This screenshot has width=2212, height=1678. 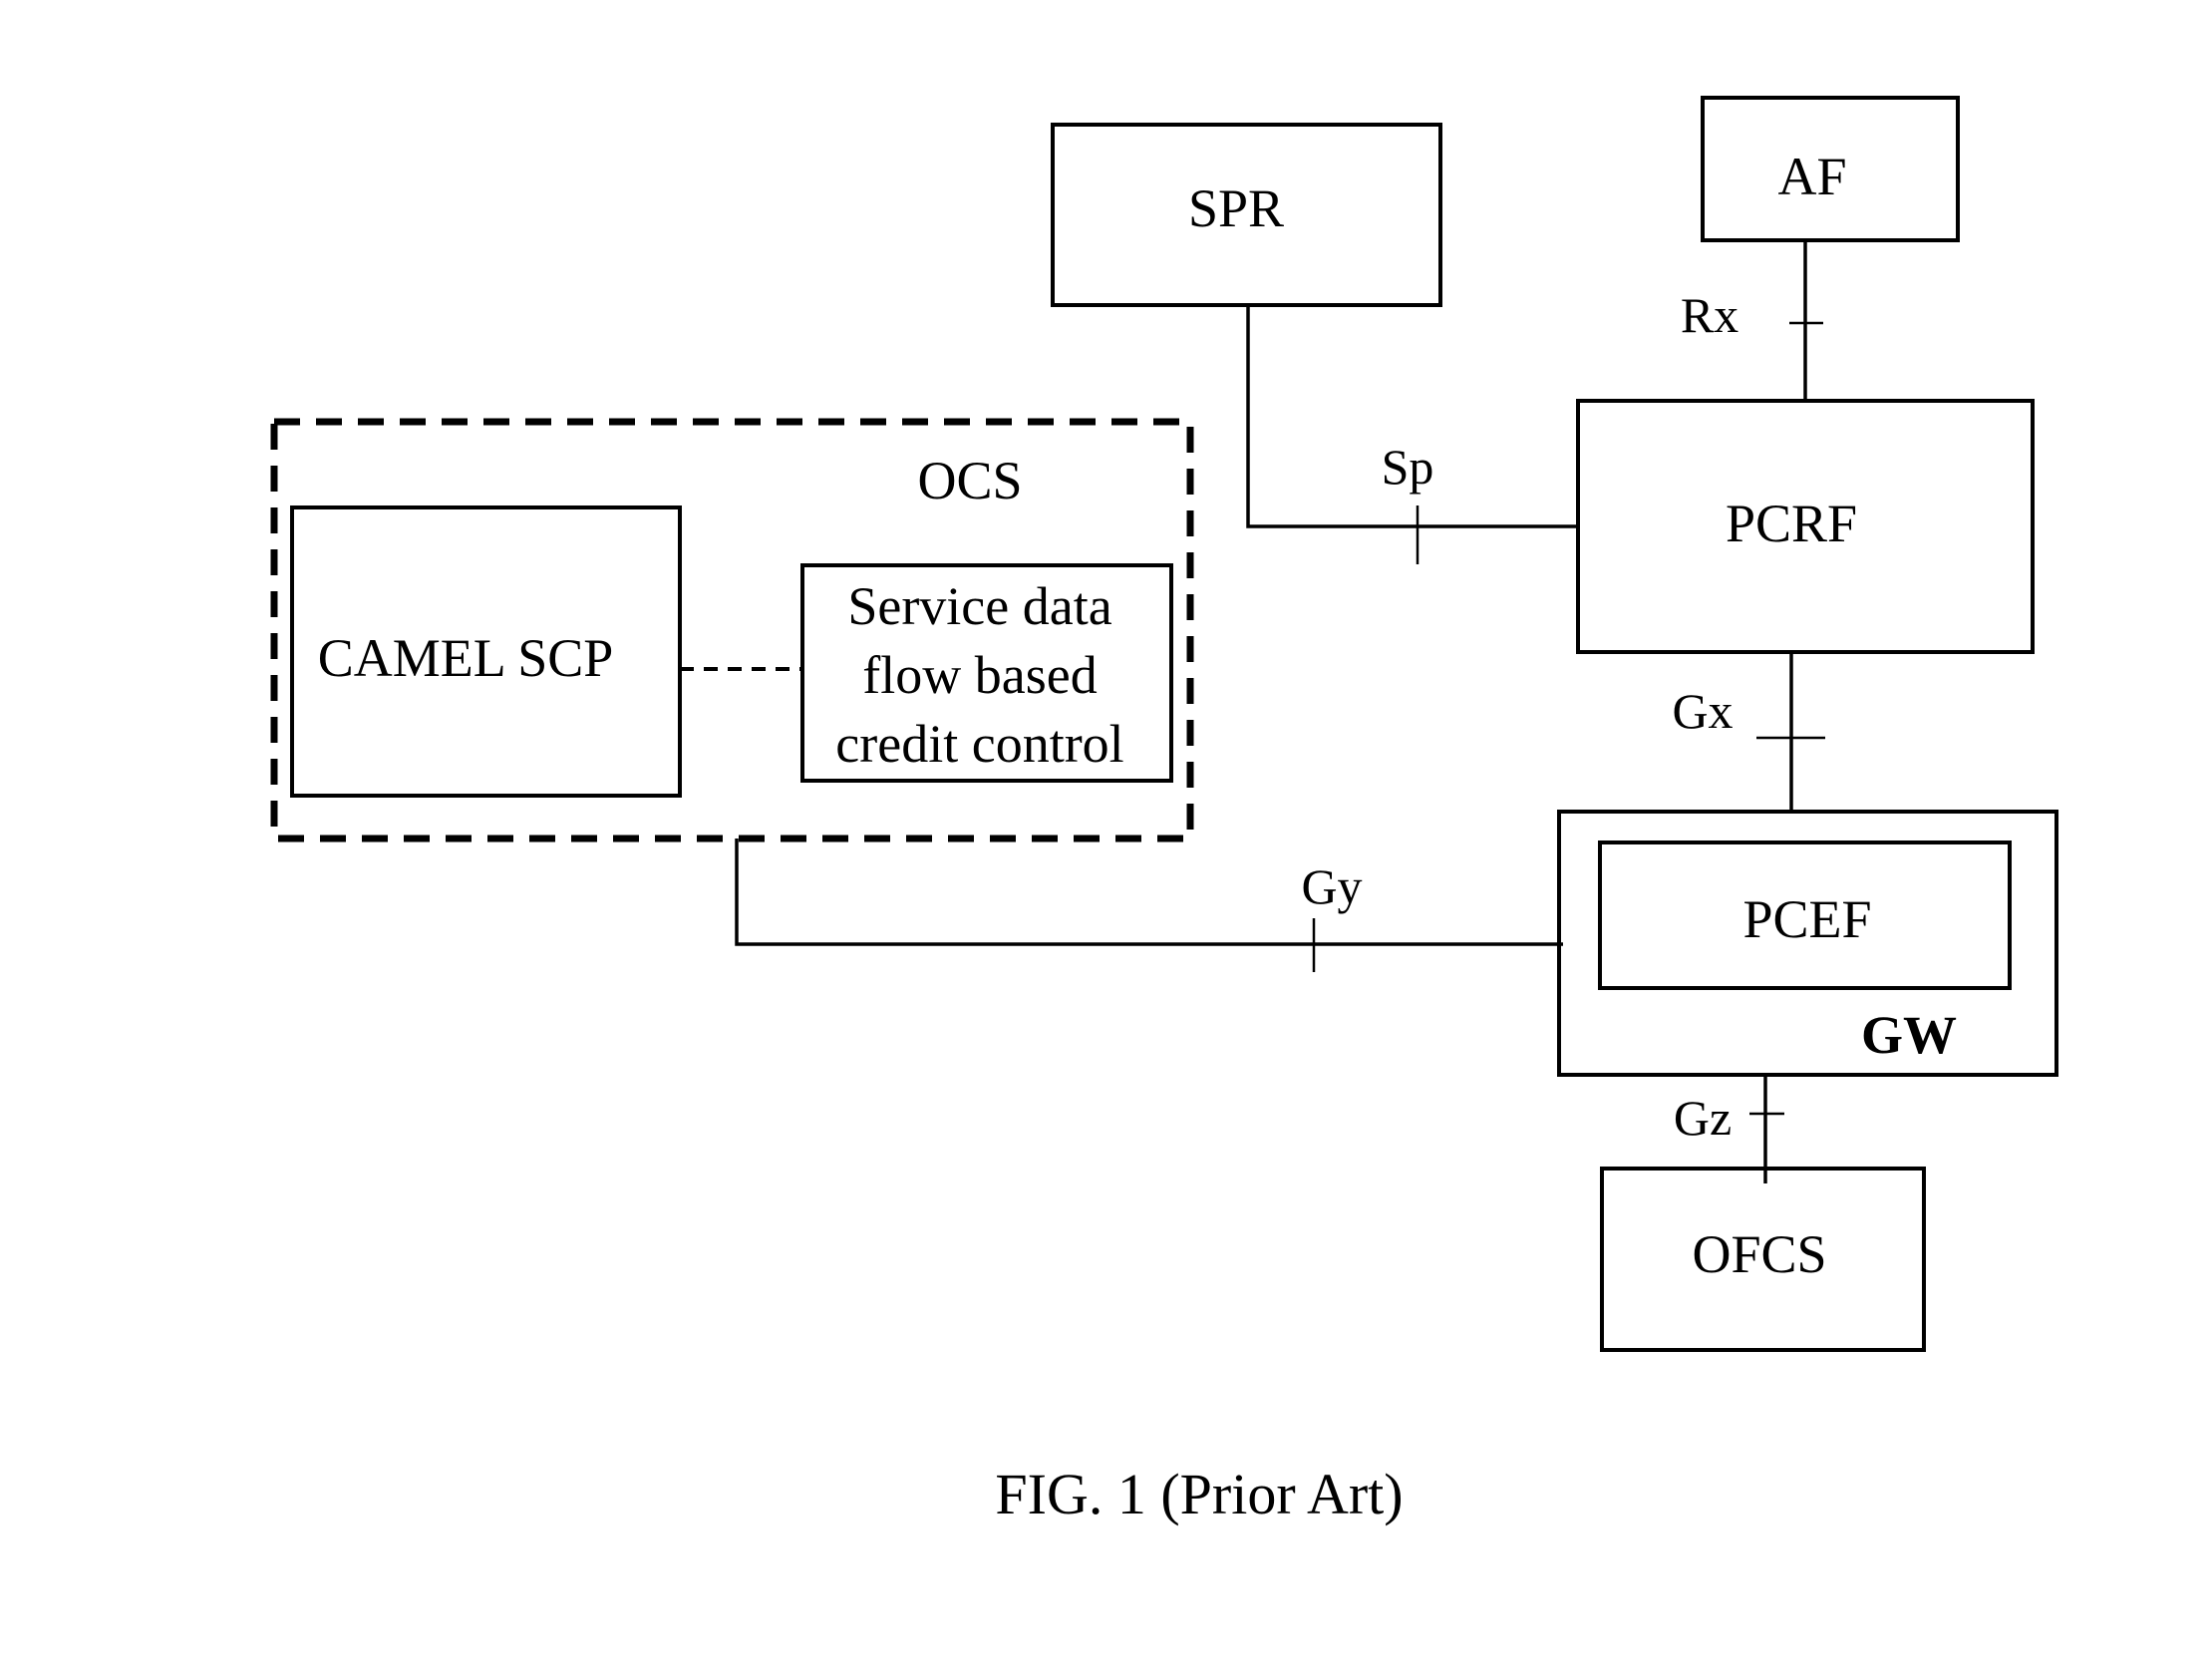 I want to click on gy-label: Gy, so click(x=1331, y=886).